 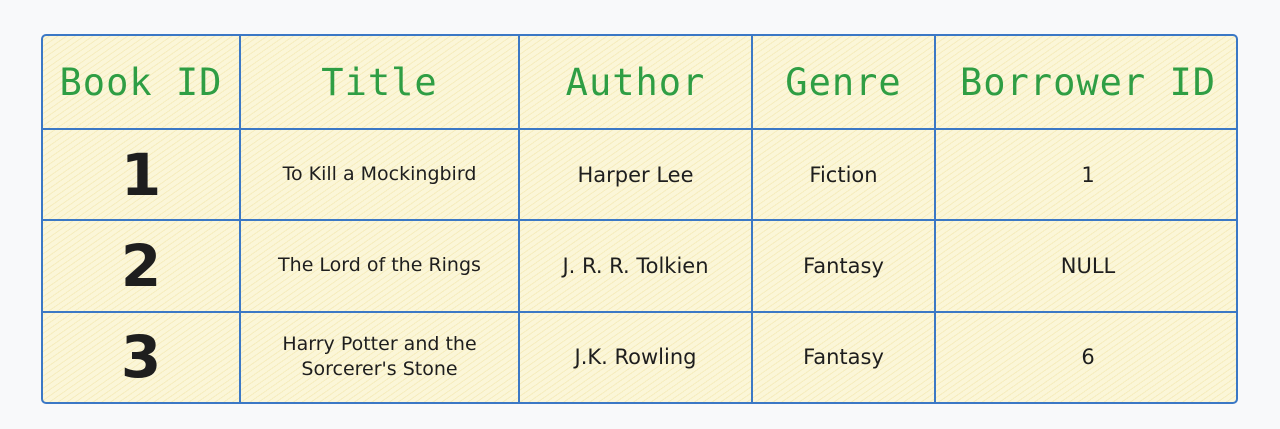 I want to click on genre-cell: Fiction, so click(x=843, y=174).